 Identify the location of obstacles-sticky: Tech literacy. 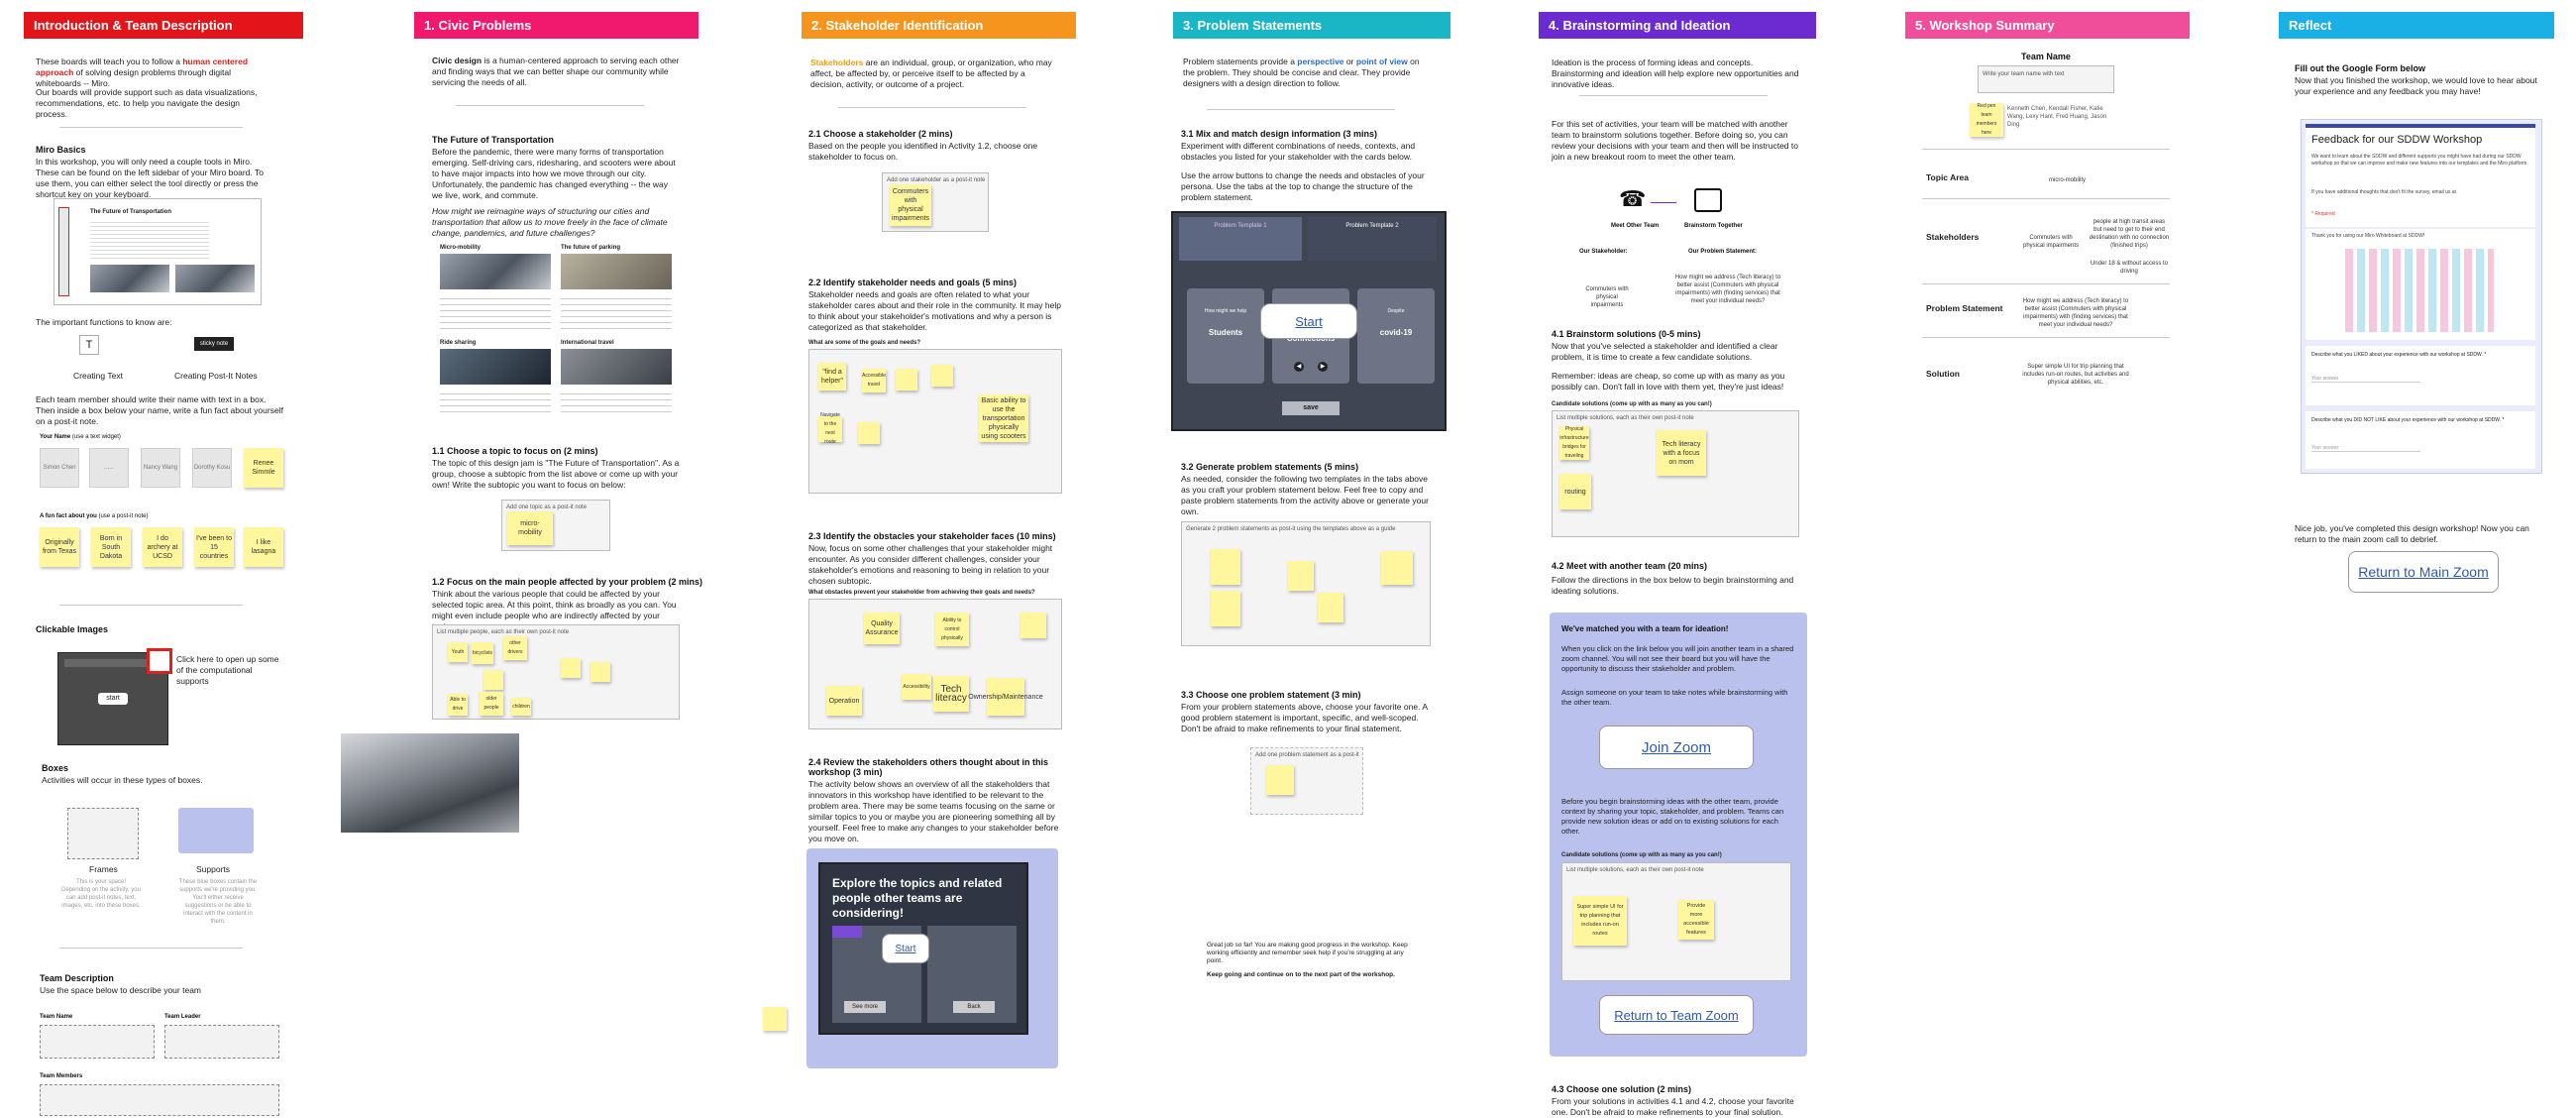
(951, 694).